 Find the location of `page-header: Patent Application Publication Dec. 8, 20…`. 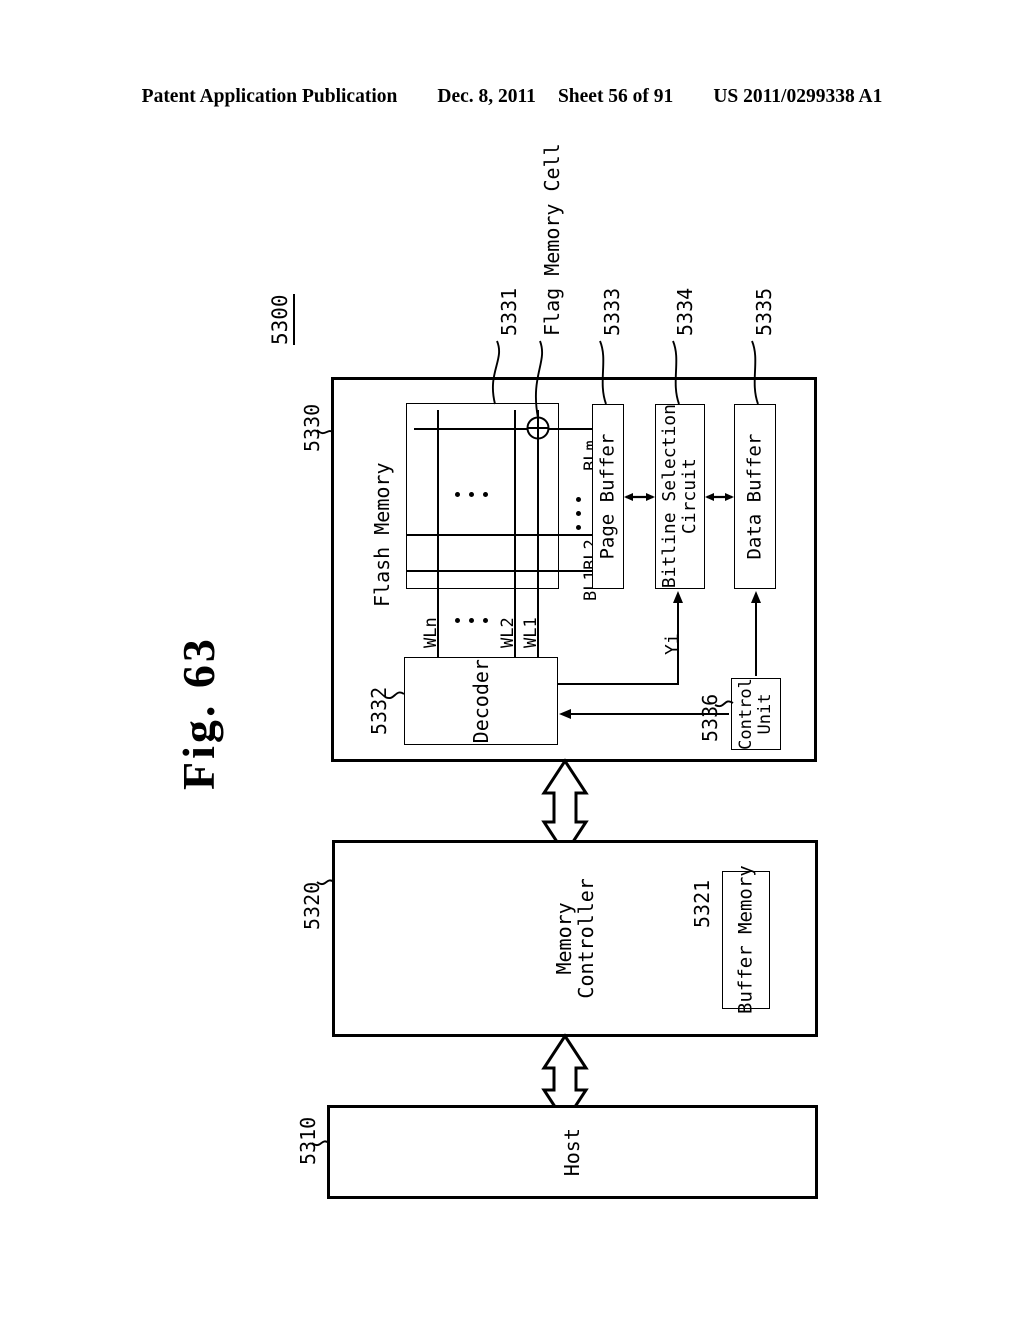

page-header: Patent Application Publication Dec. 8, 20… is located at coordinates (512, 97).